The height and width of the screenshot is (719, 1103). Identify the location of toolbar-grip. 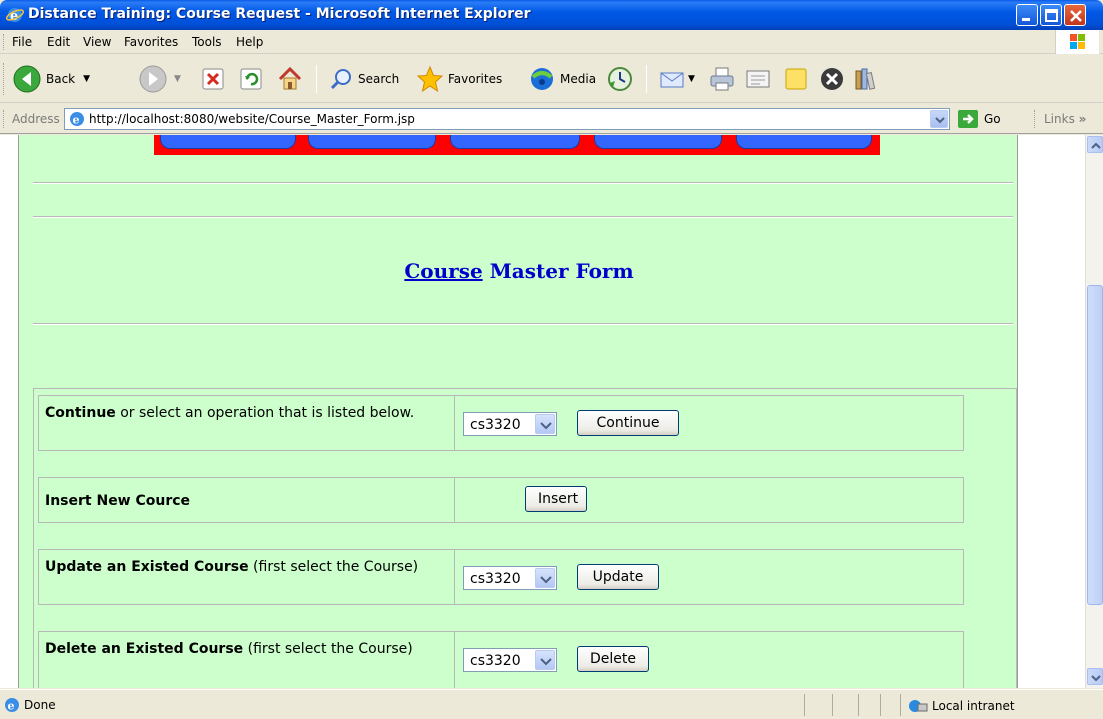
(4, 79).